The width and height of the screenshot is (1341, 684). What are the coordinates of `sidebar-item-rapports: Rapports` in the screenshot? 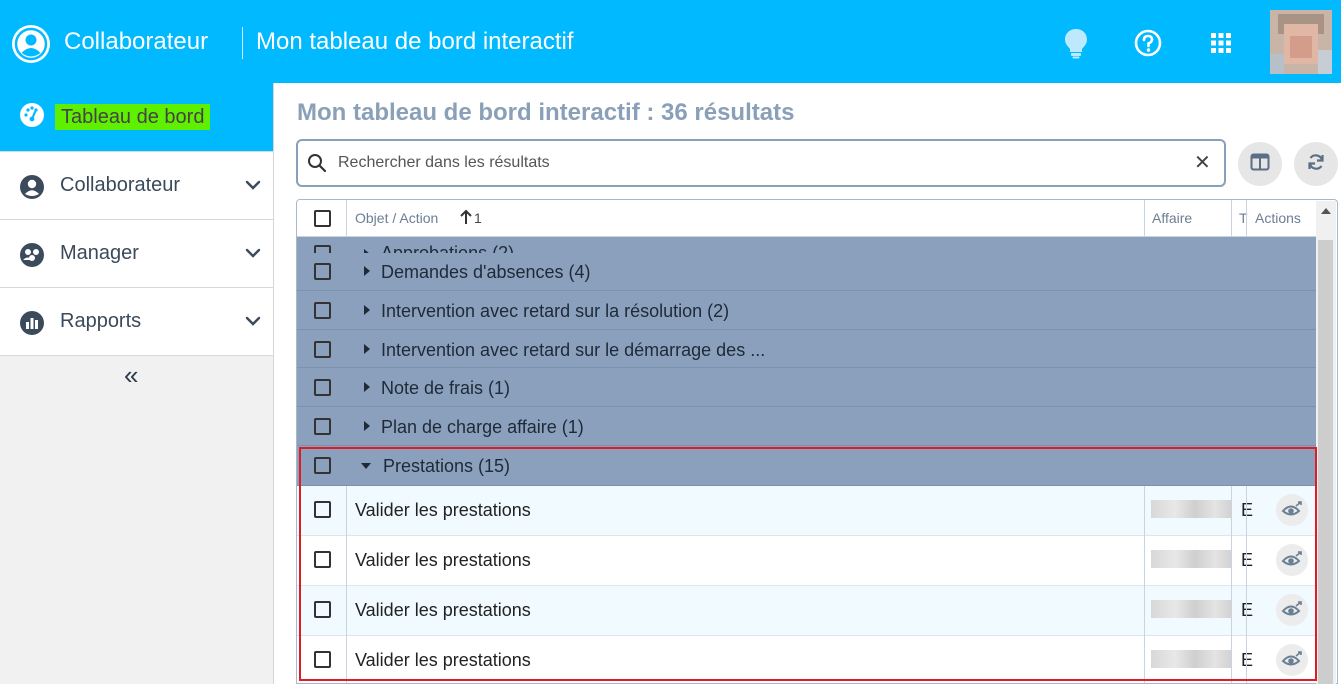 It's located at (136, 321).